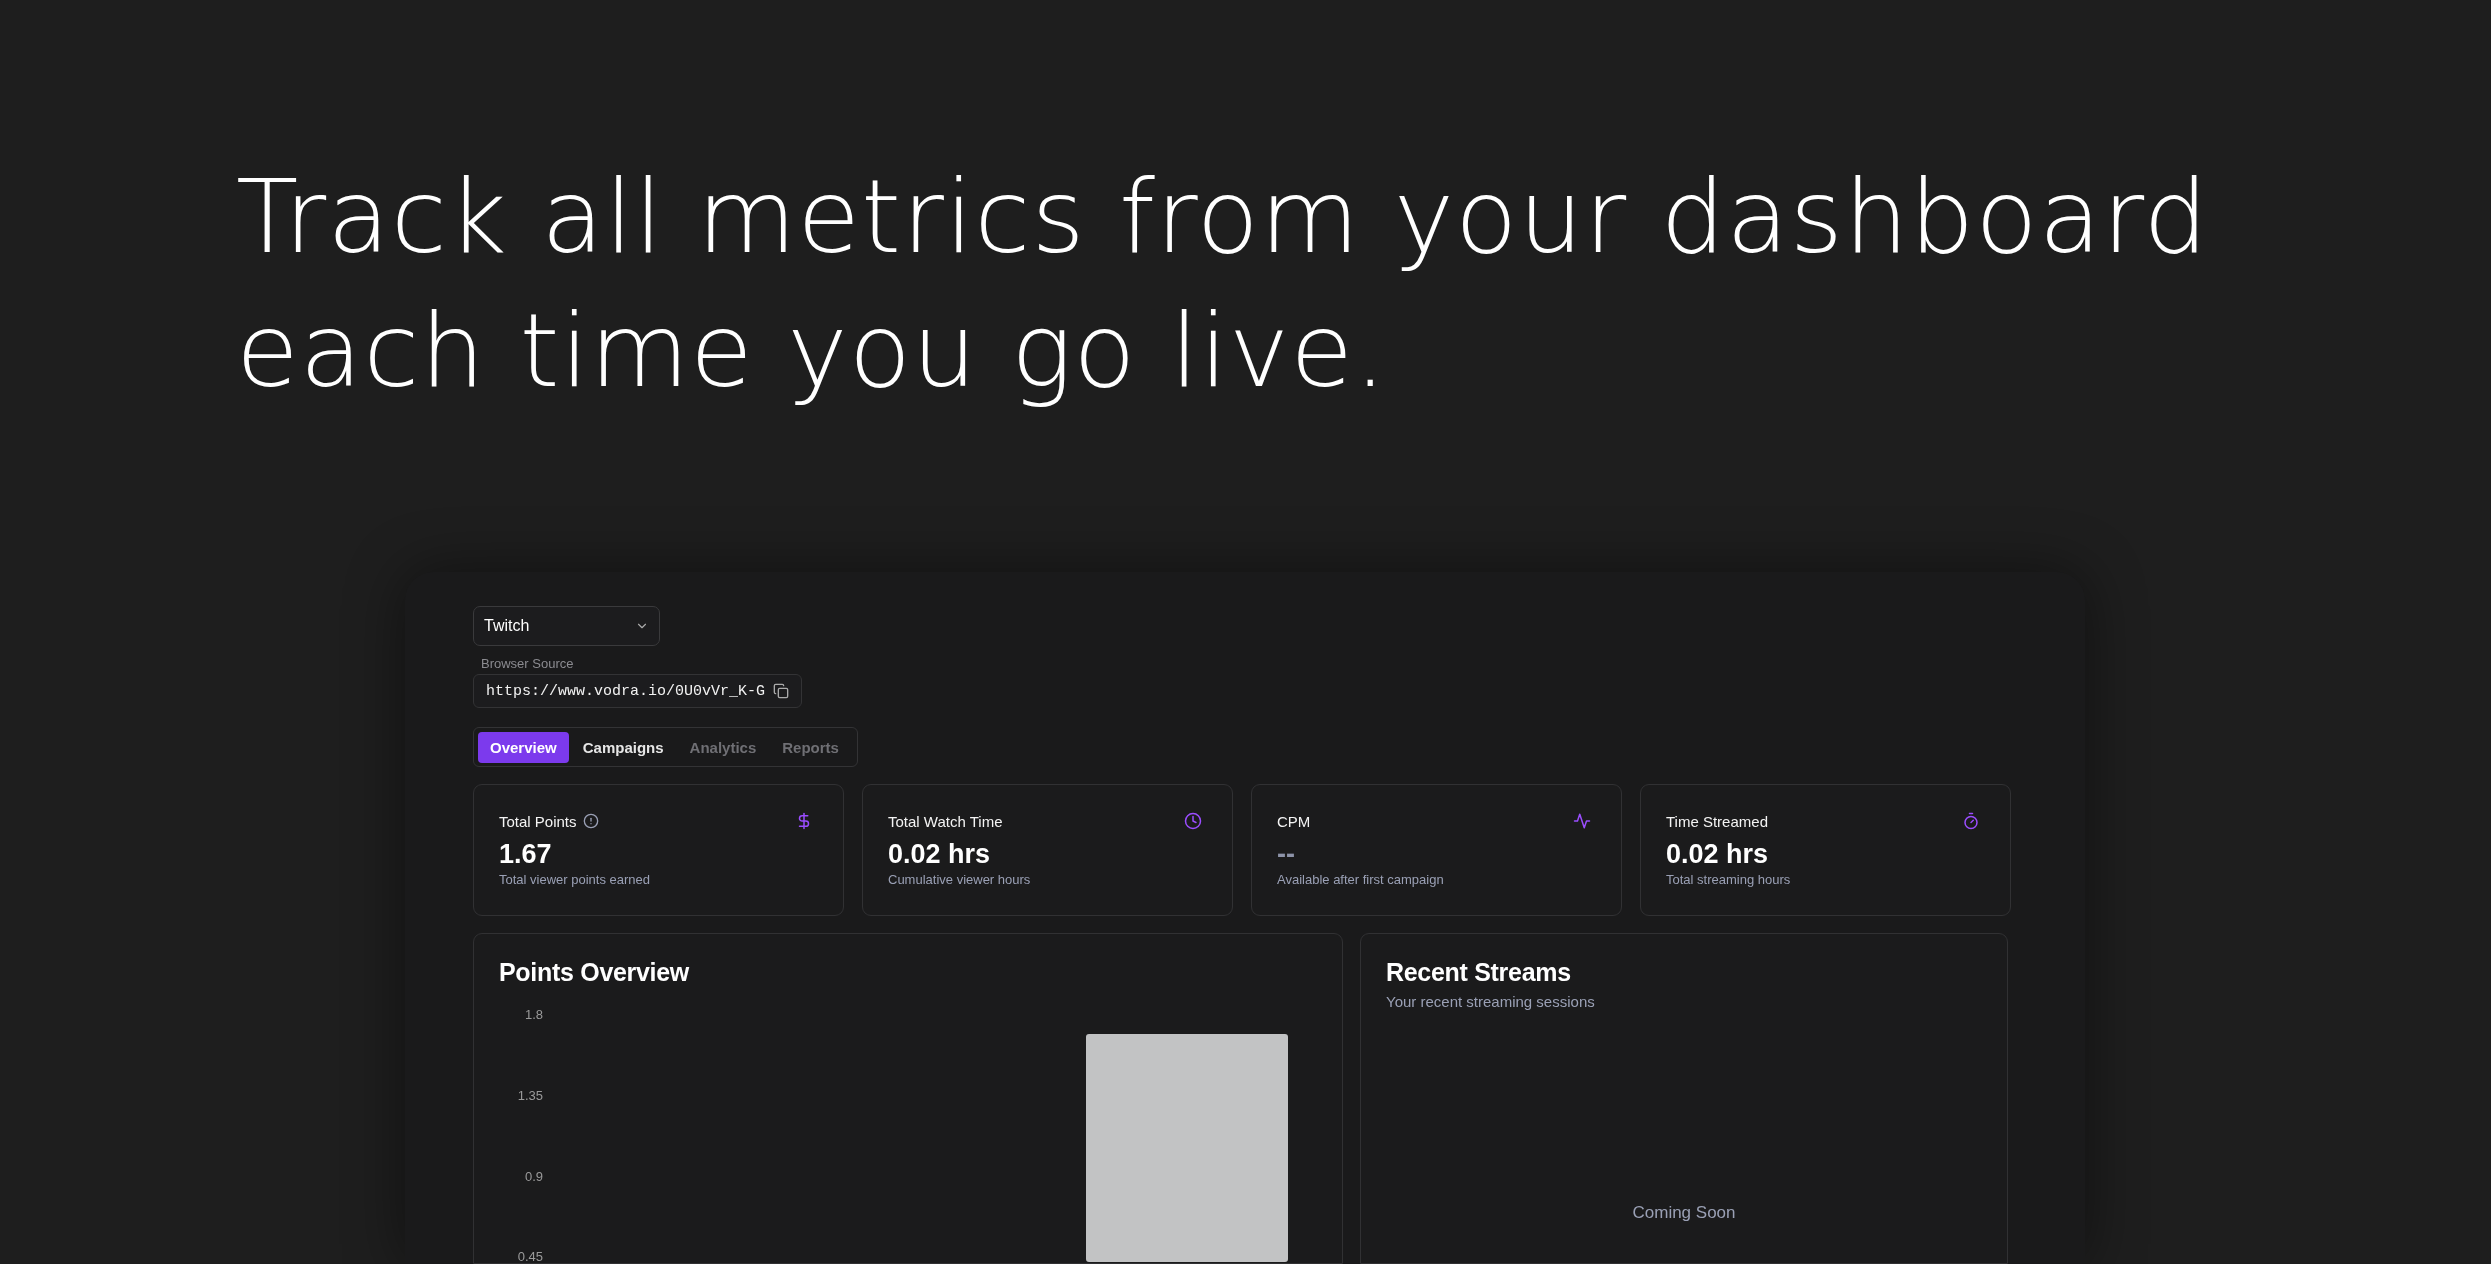 The height and width of the screenshot is (1264, 2491). What do you see at coordinates (1479, 972) in the screenshot?
I see `card-title: Recent Streams` at bounding box center [1479, 972].